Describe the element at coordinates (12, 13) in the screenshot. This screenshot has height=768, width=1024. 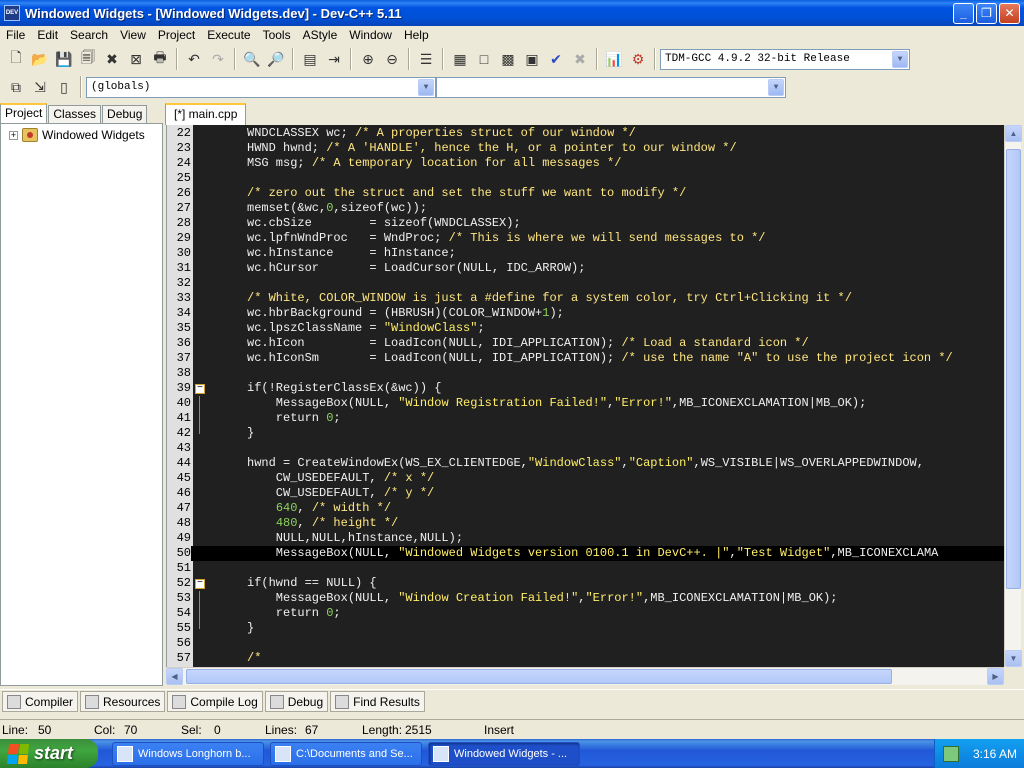
I see `app-icon: DEV` at that location.